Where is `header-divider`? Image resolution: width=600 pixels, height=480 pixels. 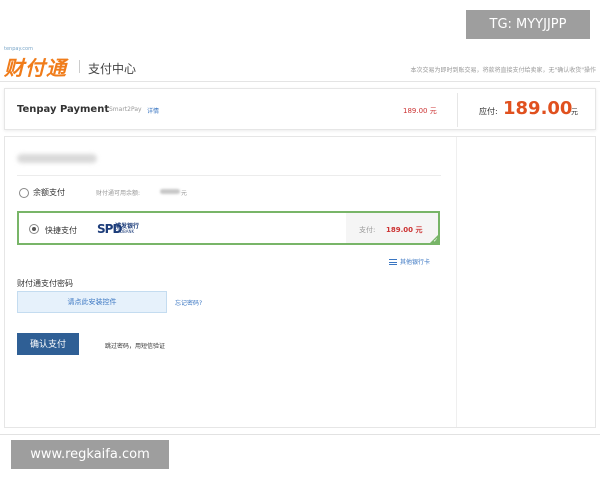 header-divider is located at coordinates (79, 66).